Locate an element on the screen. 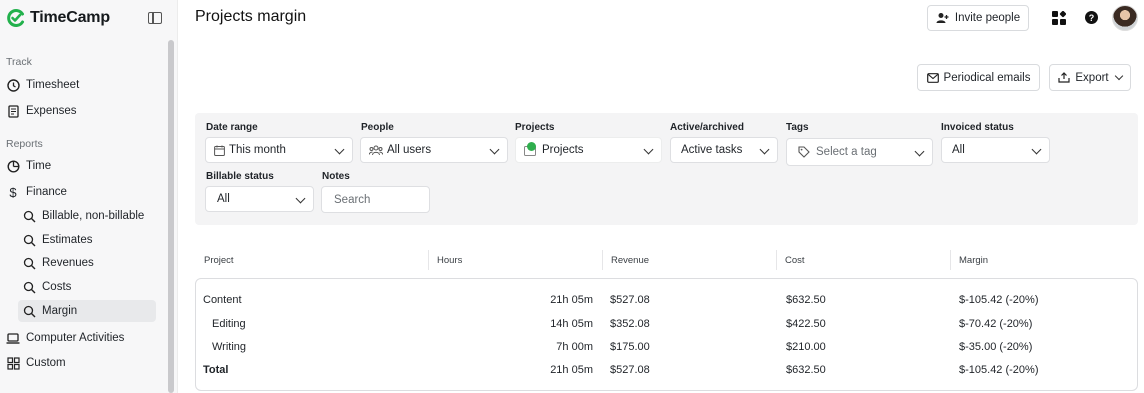 The width and height of the screenshot is (1144, 393). projects-icon is located at coordinates (531, 149).